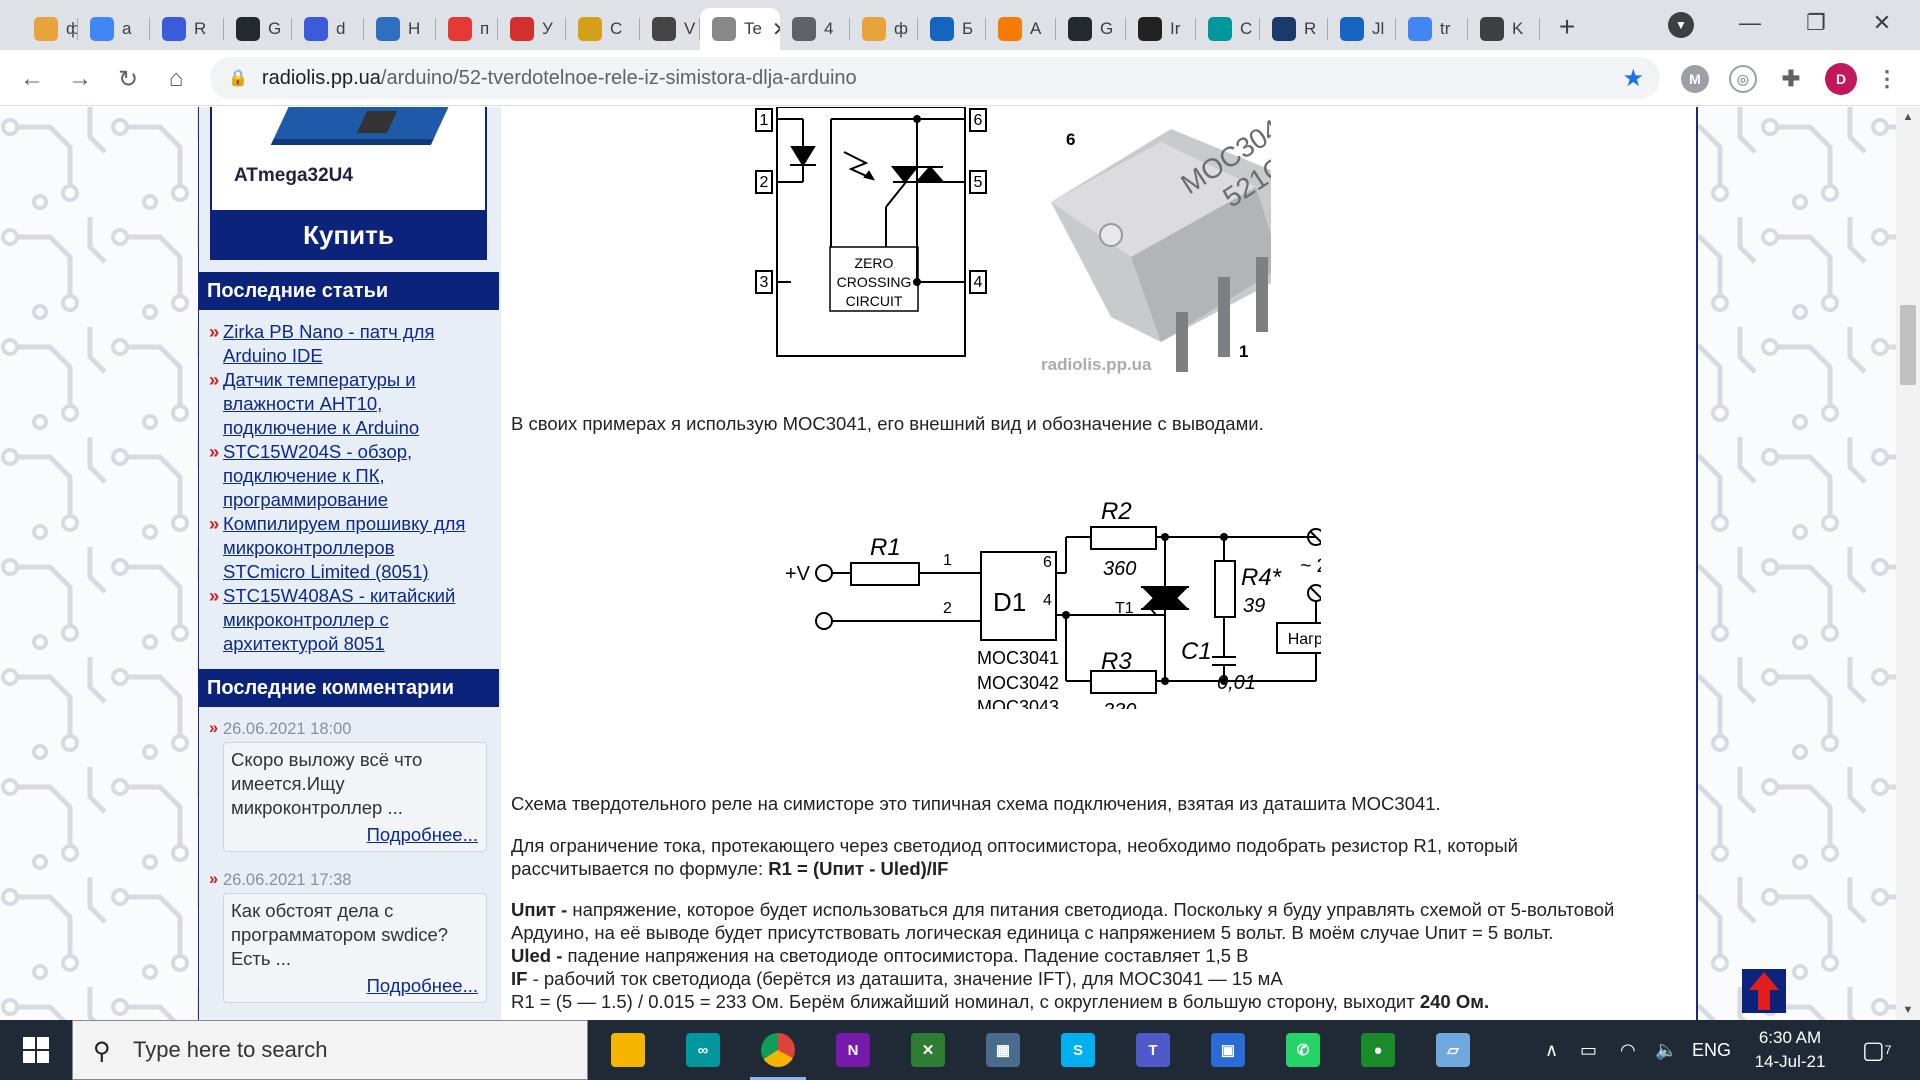 This screenshot has height=1080, width=1920. Describe the element at coordinates (32, 79) in the screenshot. I see `back-arrow-icon: ←` at that location.